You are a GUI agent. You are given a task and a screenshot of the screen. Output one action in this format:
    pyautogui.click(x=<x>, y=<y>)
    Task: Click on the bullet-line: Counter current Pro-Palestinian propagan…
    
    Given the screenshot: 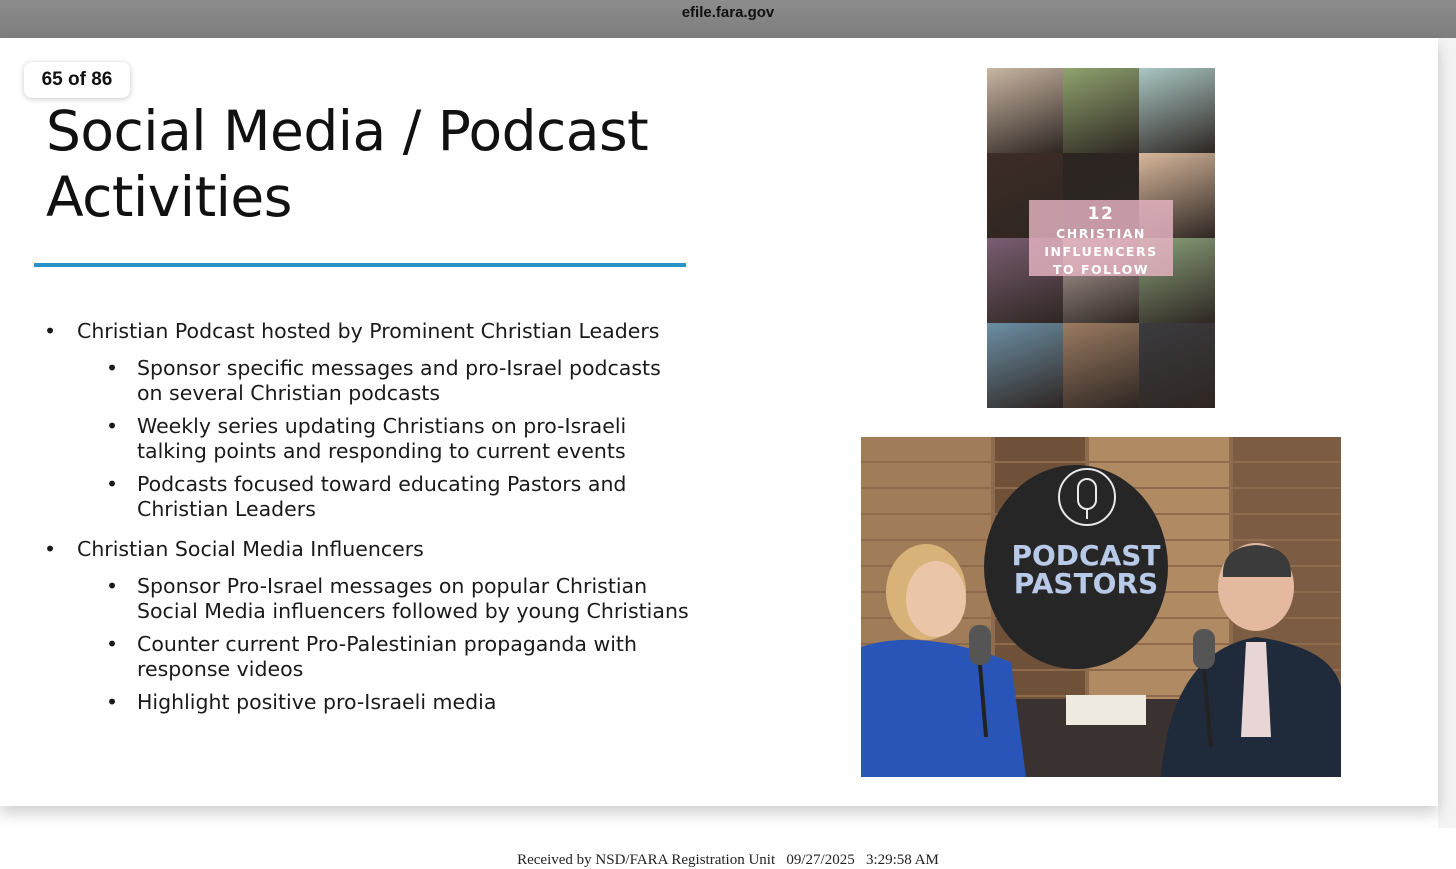 What is the action you would take?
    pyautogui.click(x=387, y=644)
    